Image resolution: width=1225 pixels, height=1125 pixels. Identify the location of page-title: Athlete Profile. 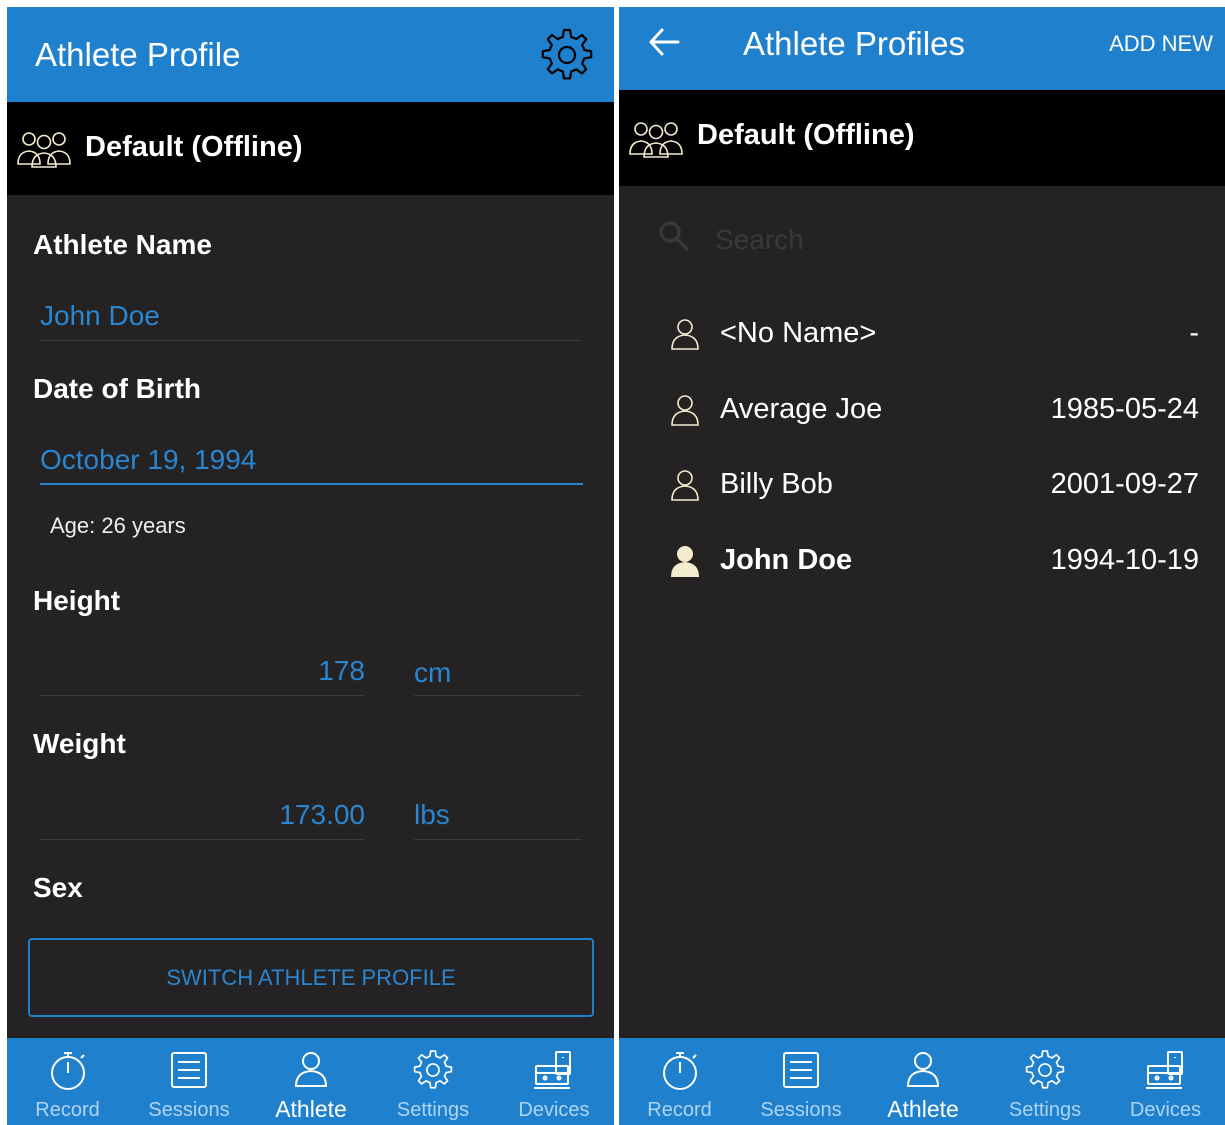
(138, 54).